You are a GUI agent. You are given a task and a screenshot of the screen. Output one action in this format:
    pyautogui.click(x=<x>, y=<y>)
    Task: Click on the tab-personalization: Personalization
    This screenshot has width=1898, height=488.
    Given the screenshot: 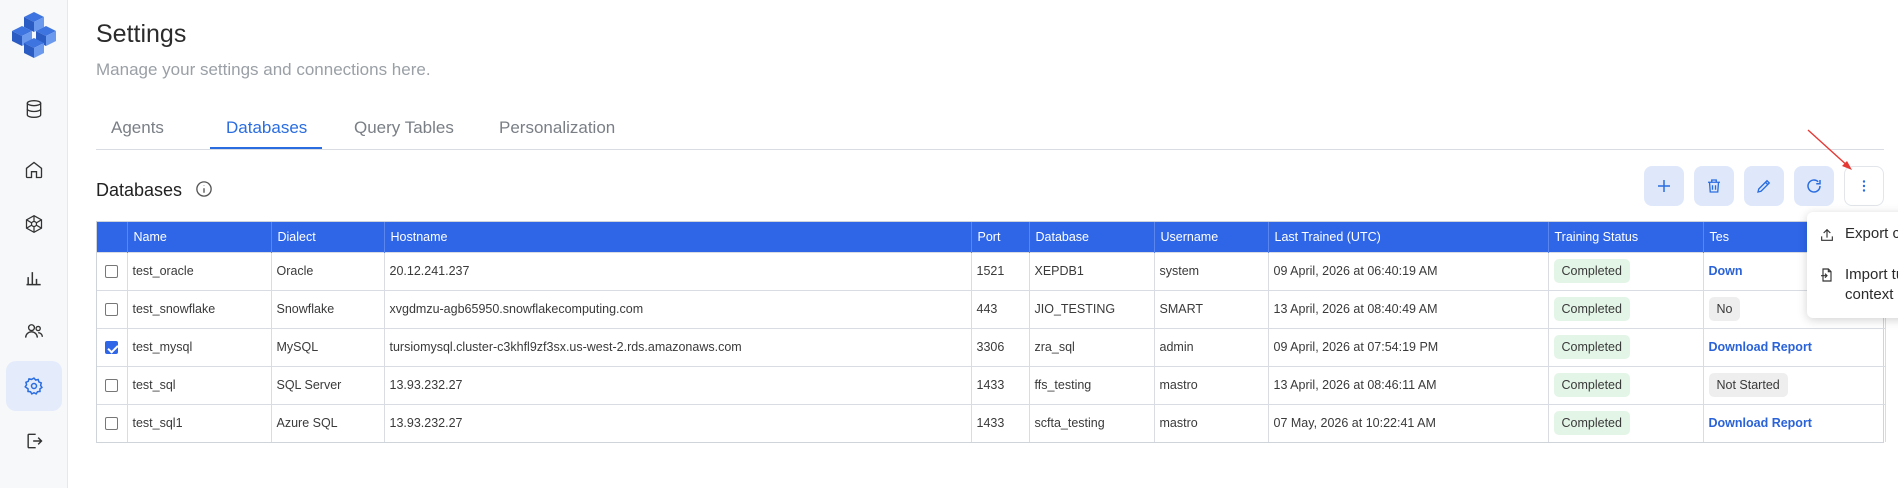 What is the action you would take?
    pyautogui.click(x=557, y=128)
    